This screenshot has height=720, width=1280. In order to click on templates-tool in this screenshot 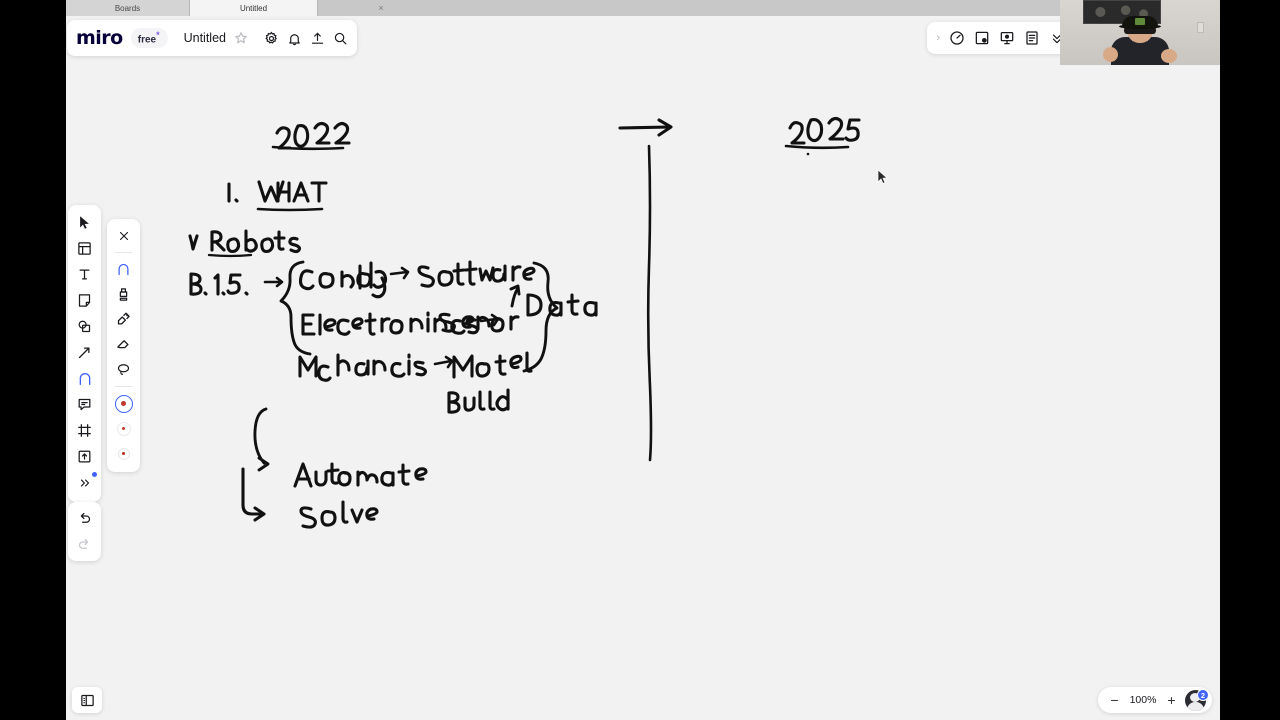, I will do `click(84, 248)`.